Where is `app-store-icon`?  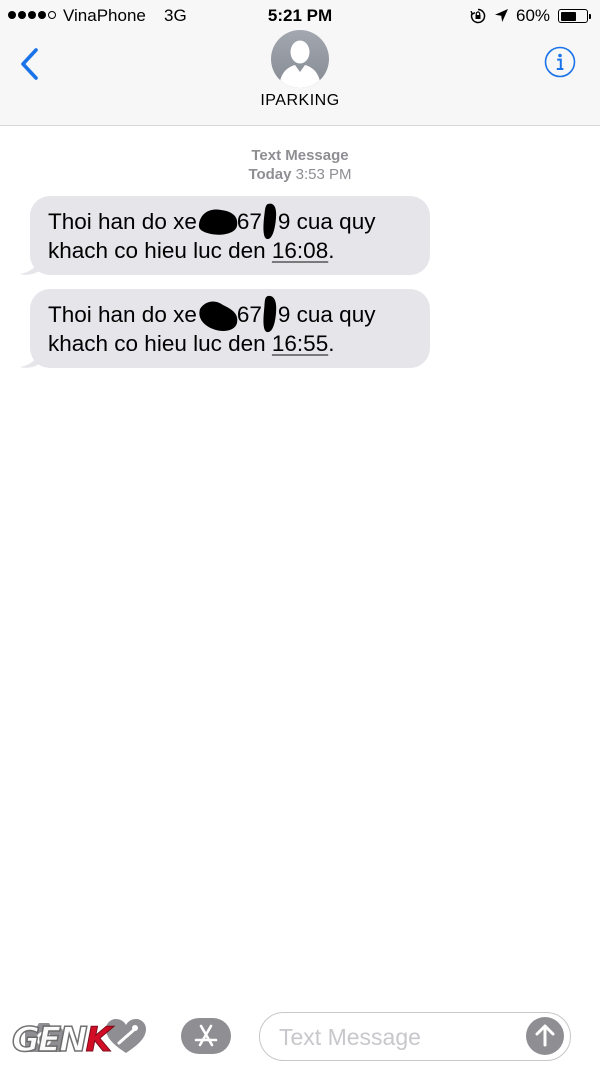 app-store-icon is located at coordinates (206, 1035).